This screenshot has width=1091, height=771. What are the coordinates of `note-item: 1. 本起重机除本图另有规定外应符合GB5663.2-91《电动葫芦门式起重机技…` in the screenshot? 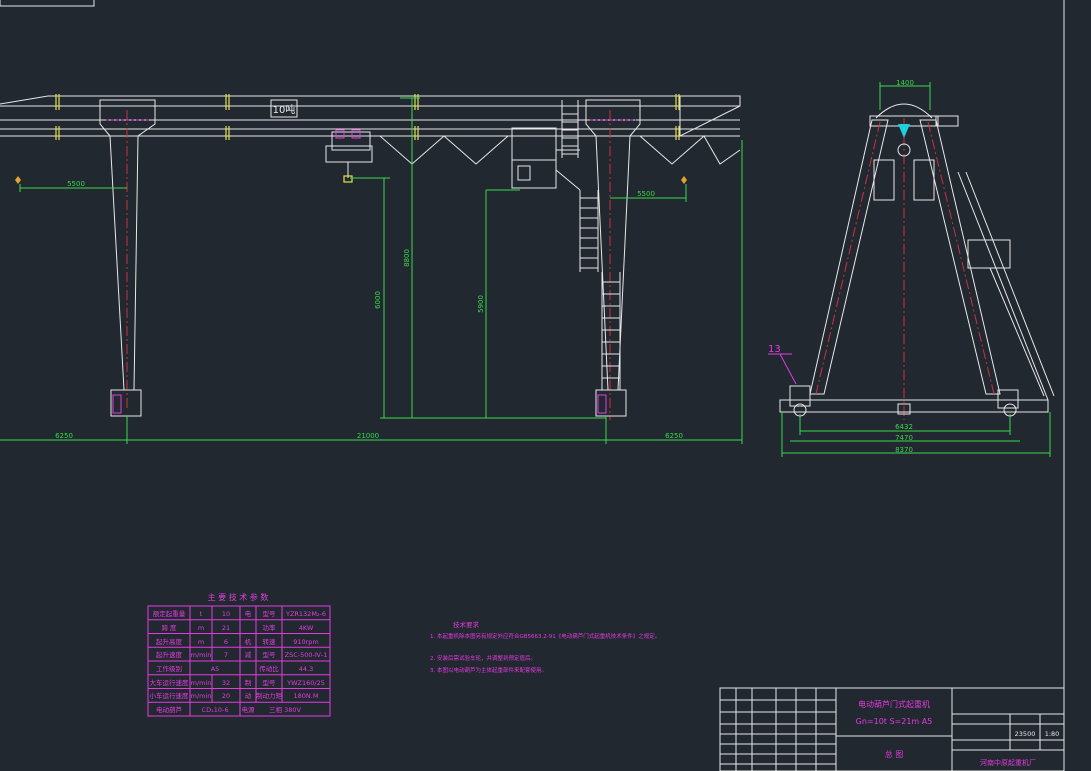 It's located at (545, 636).